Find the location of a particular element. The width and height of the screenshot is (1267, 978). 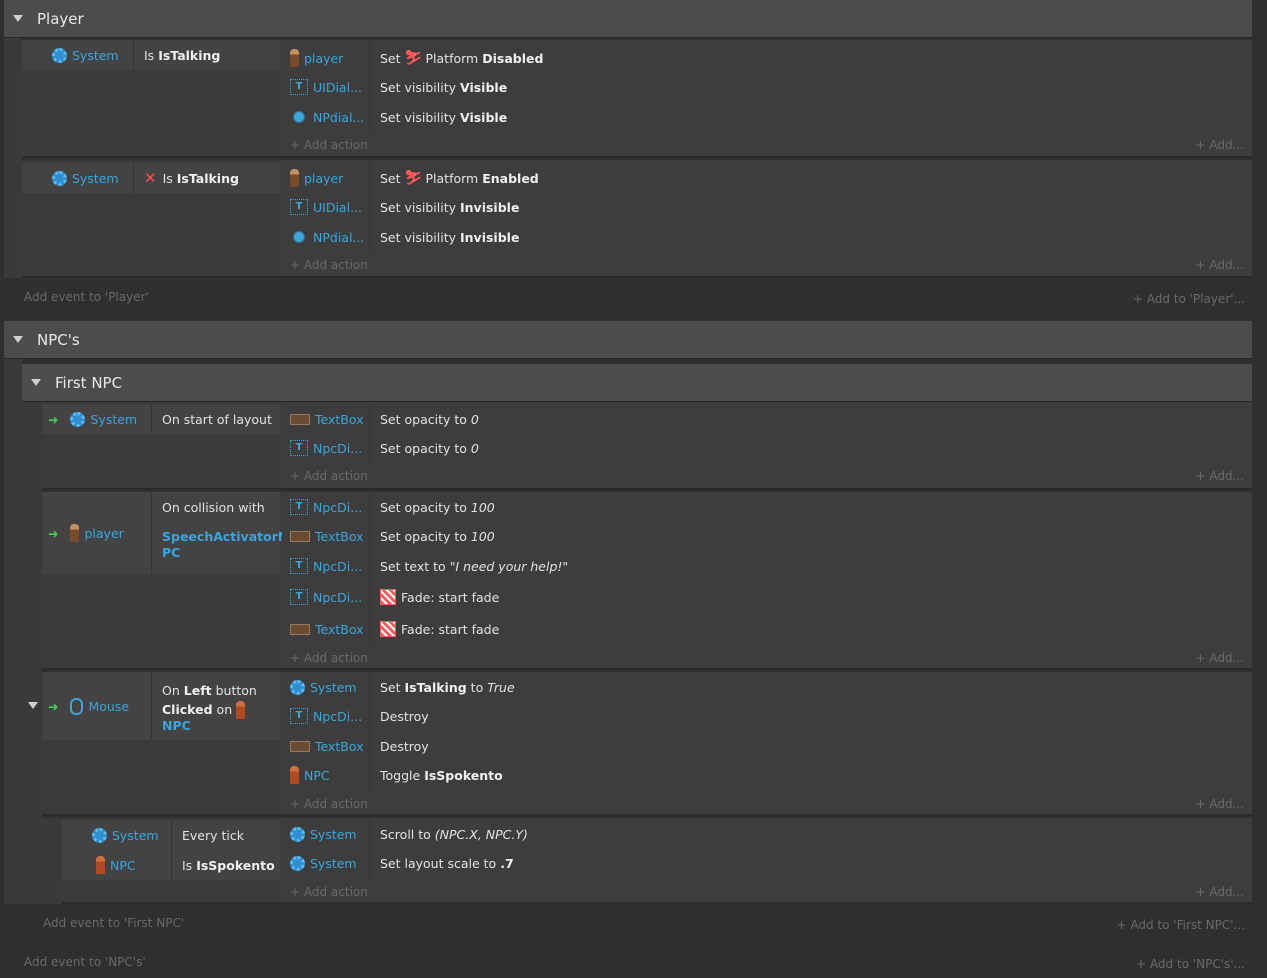

action: T NpcDi... Set opacity to 0 is located at coordinates (767, 448).